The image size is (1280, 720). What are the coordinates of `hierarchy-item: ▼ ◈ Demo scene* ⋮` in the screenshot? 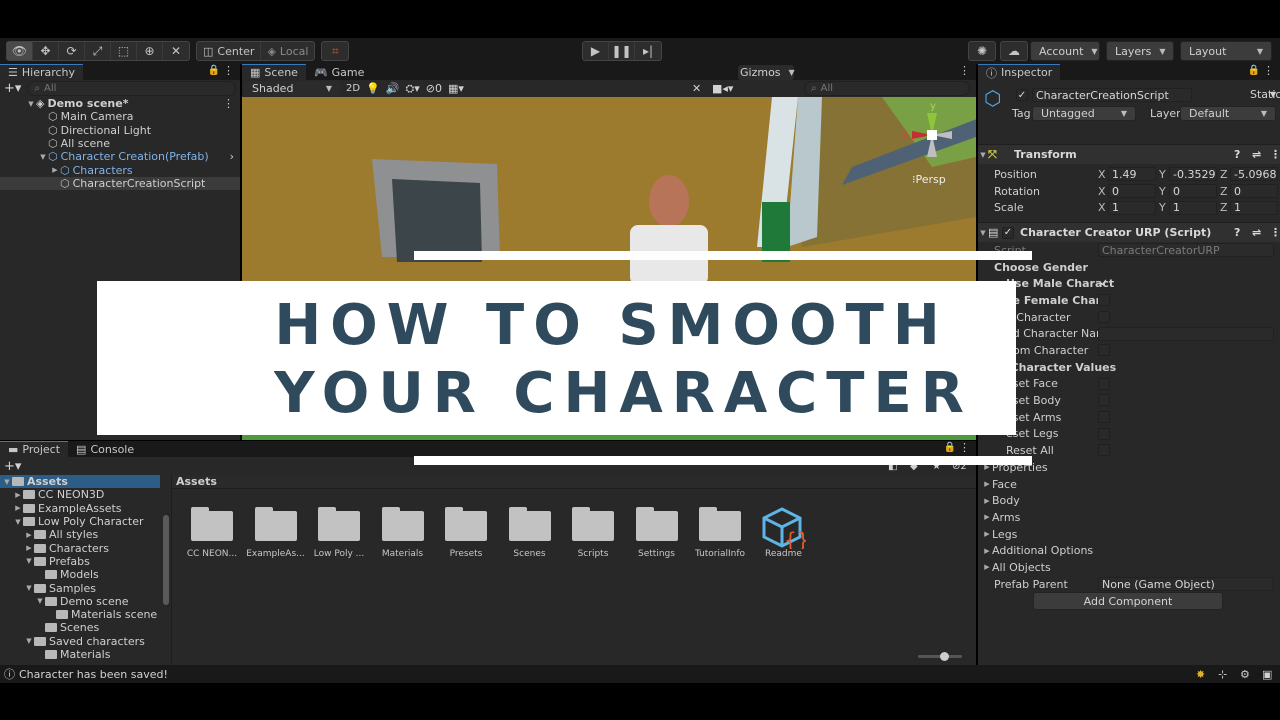 It's located at (120, 103).